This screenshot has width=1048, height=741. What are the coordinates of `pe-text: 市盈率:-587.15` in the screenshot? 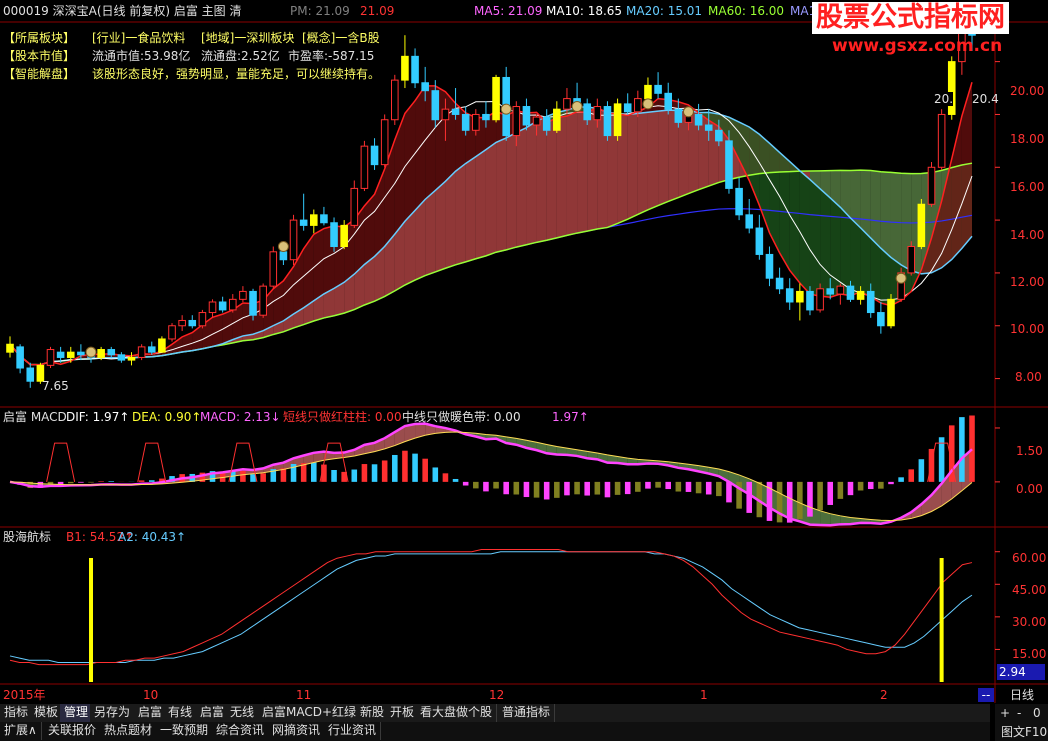 It's located at (331, 56).